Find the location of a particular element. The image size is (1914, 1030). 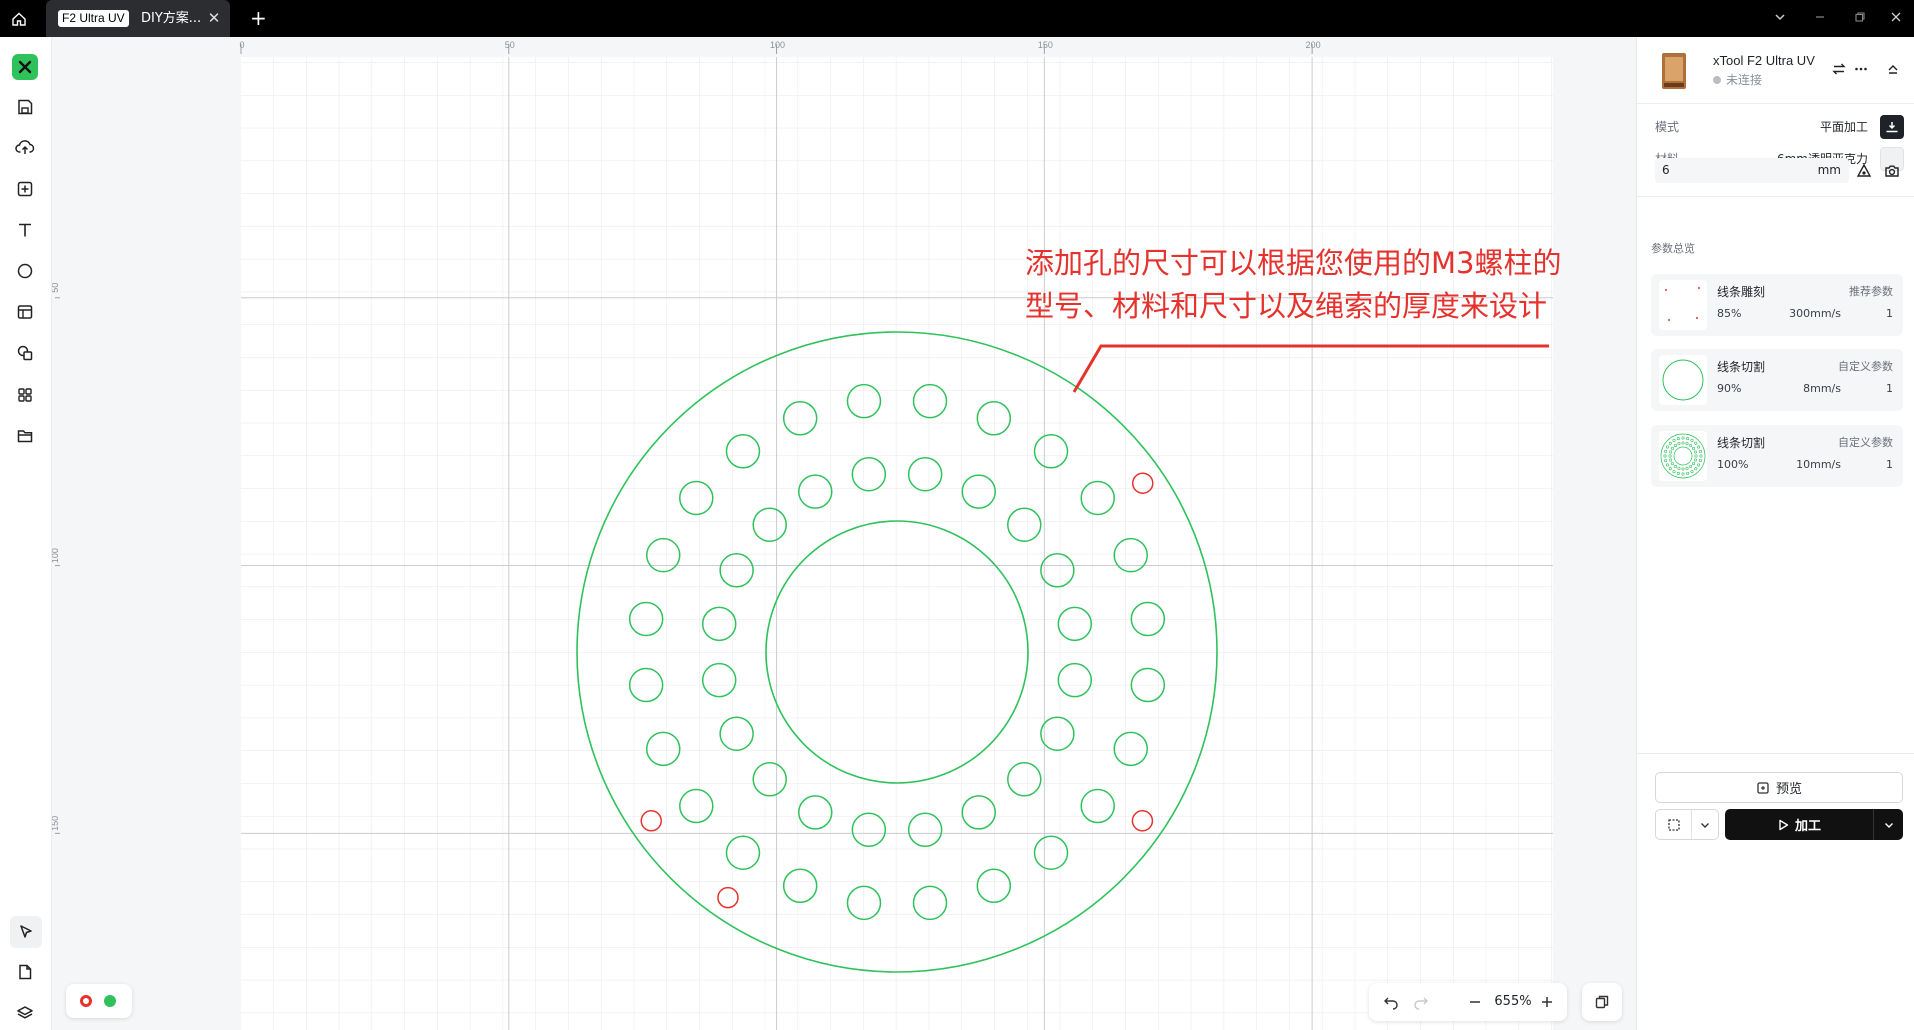

cloud-upload-icon is located at coordinates (25, 147).